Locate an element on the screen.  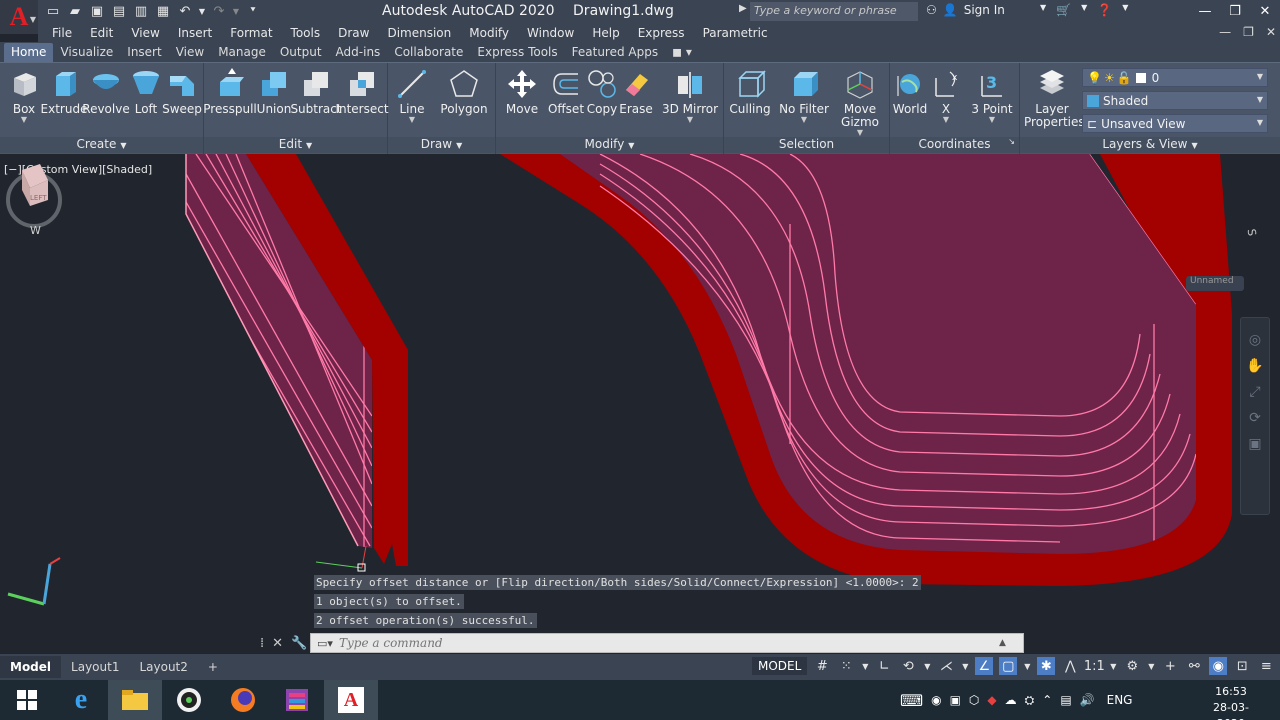
undo-dropdown-icon: ▼ is located at coordinates (202, 11).